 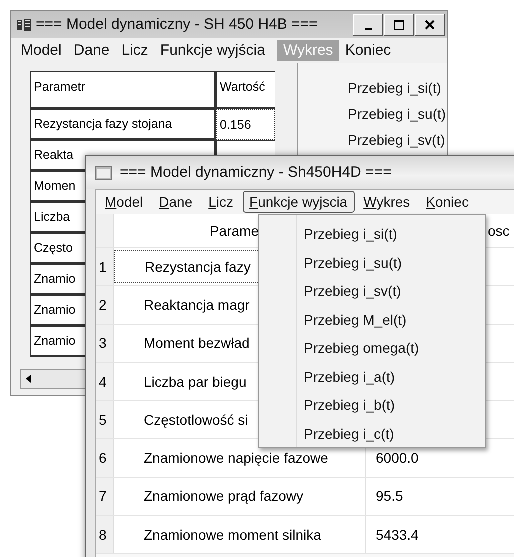 What do you see at coordinates (240, 497) in the screenshot?
I see `table-cell: Znamionowe prąd fazowy` at bounding box center [240, 497].